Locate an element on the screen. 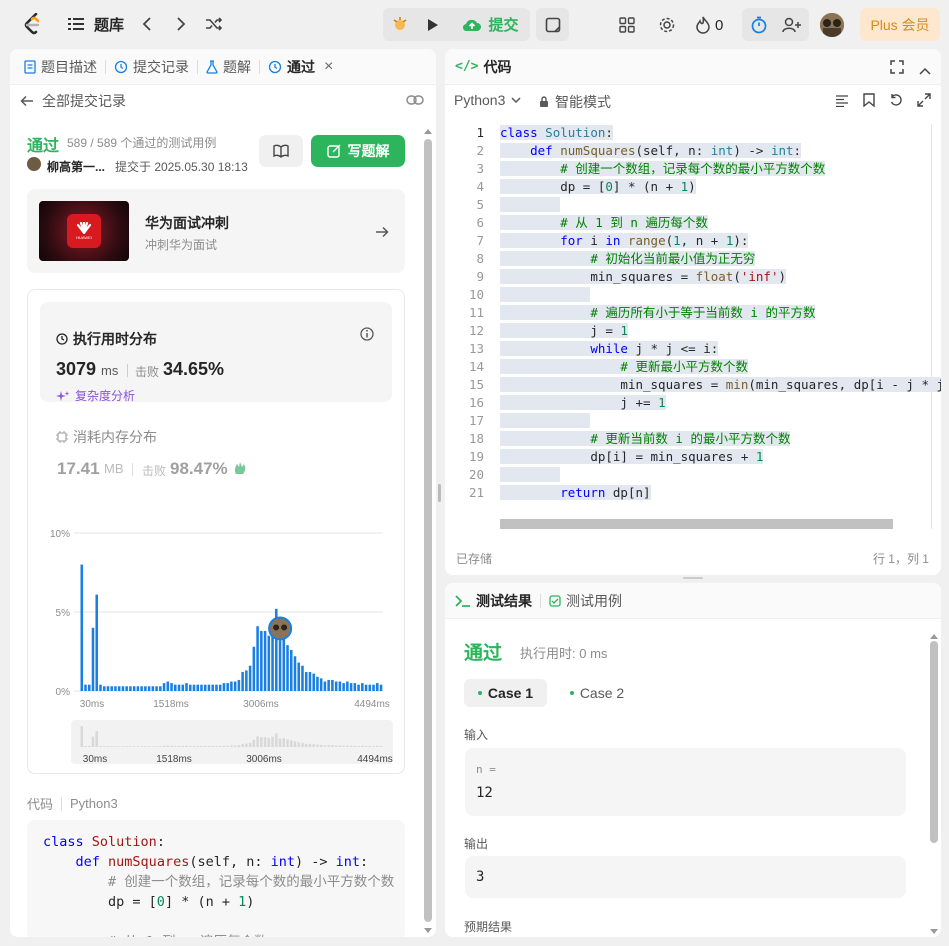 The width and height of the screenshot is (949, 946). code-line: # 遍历所有小于等于当前数 i 的平方数 is located at coordinates (658, 313).